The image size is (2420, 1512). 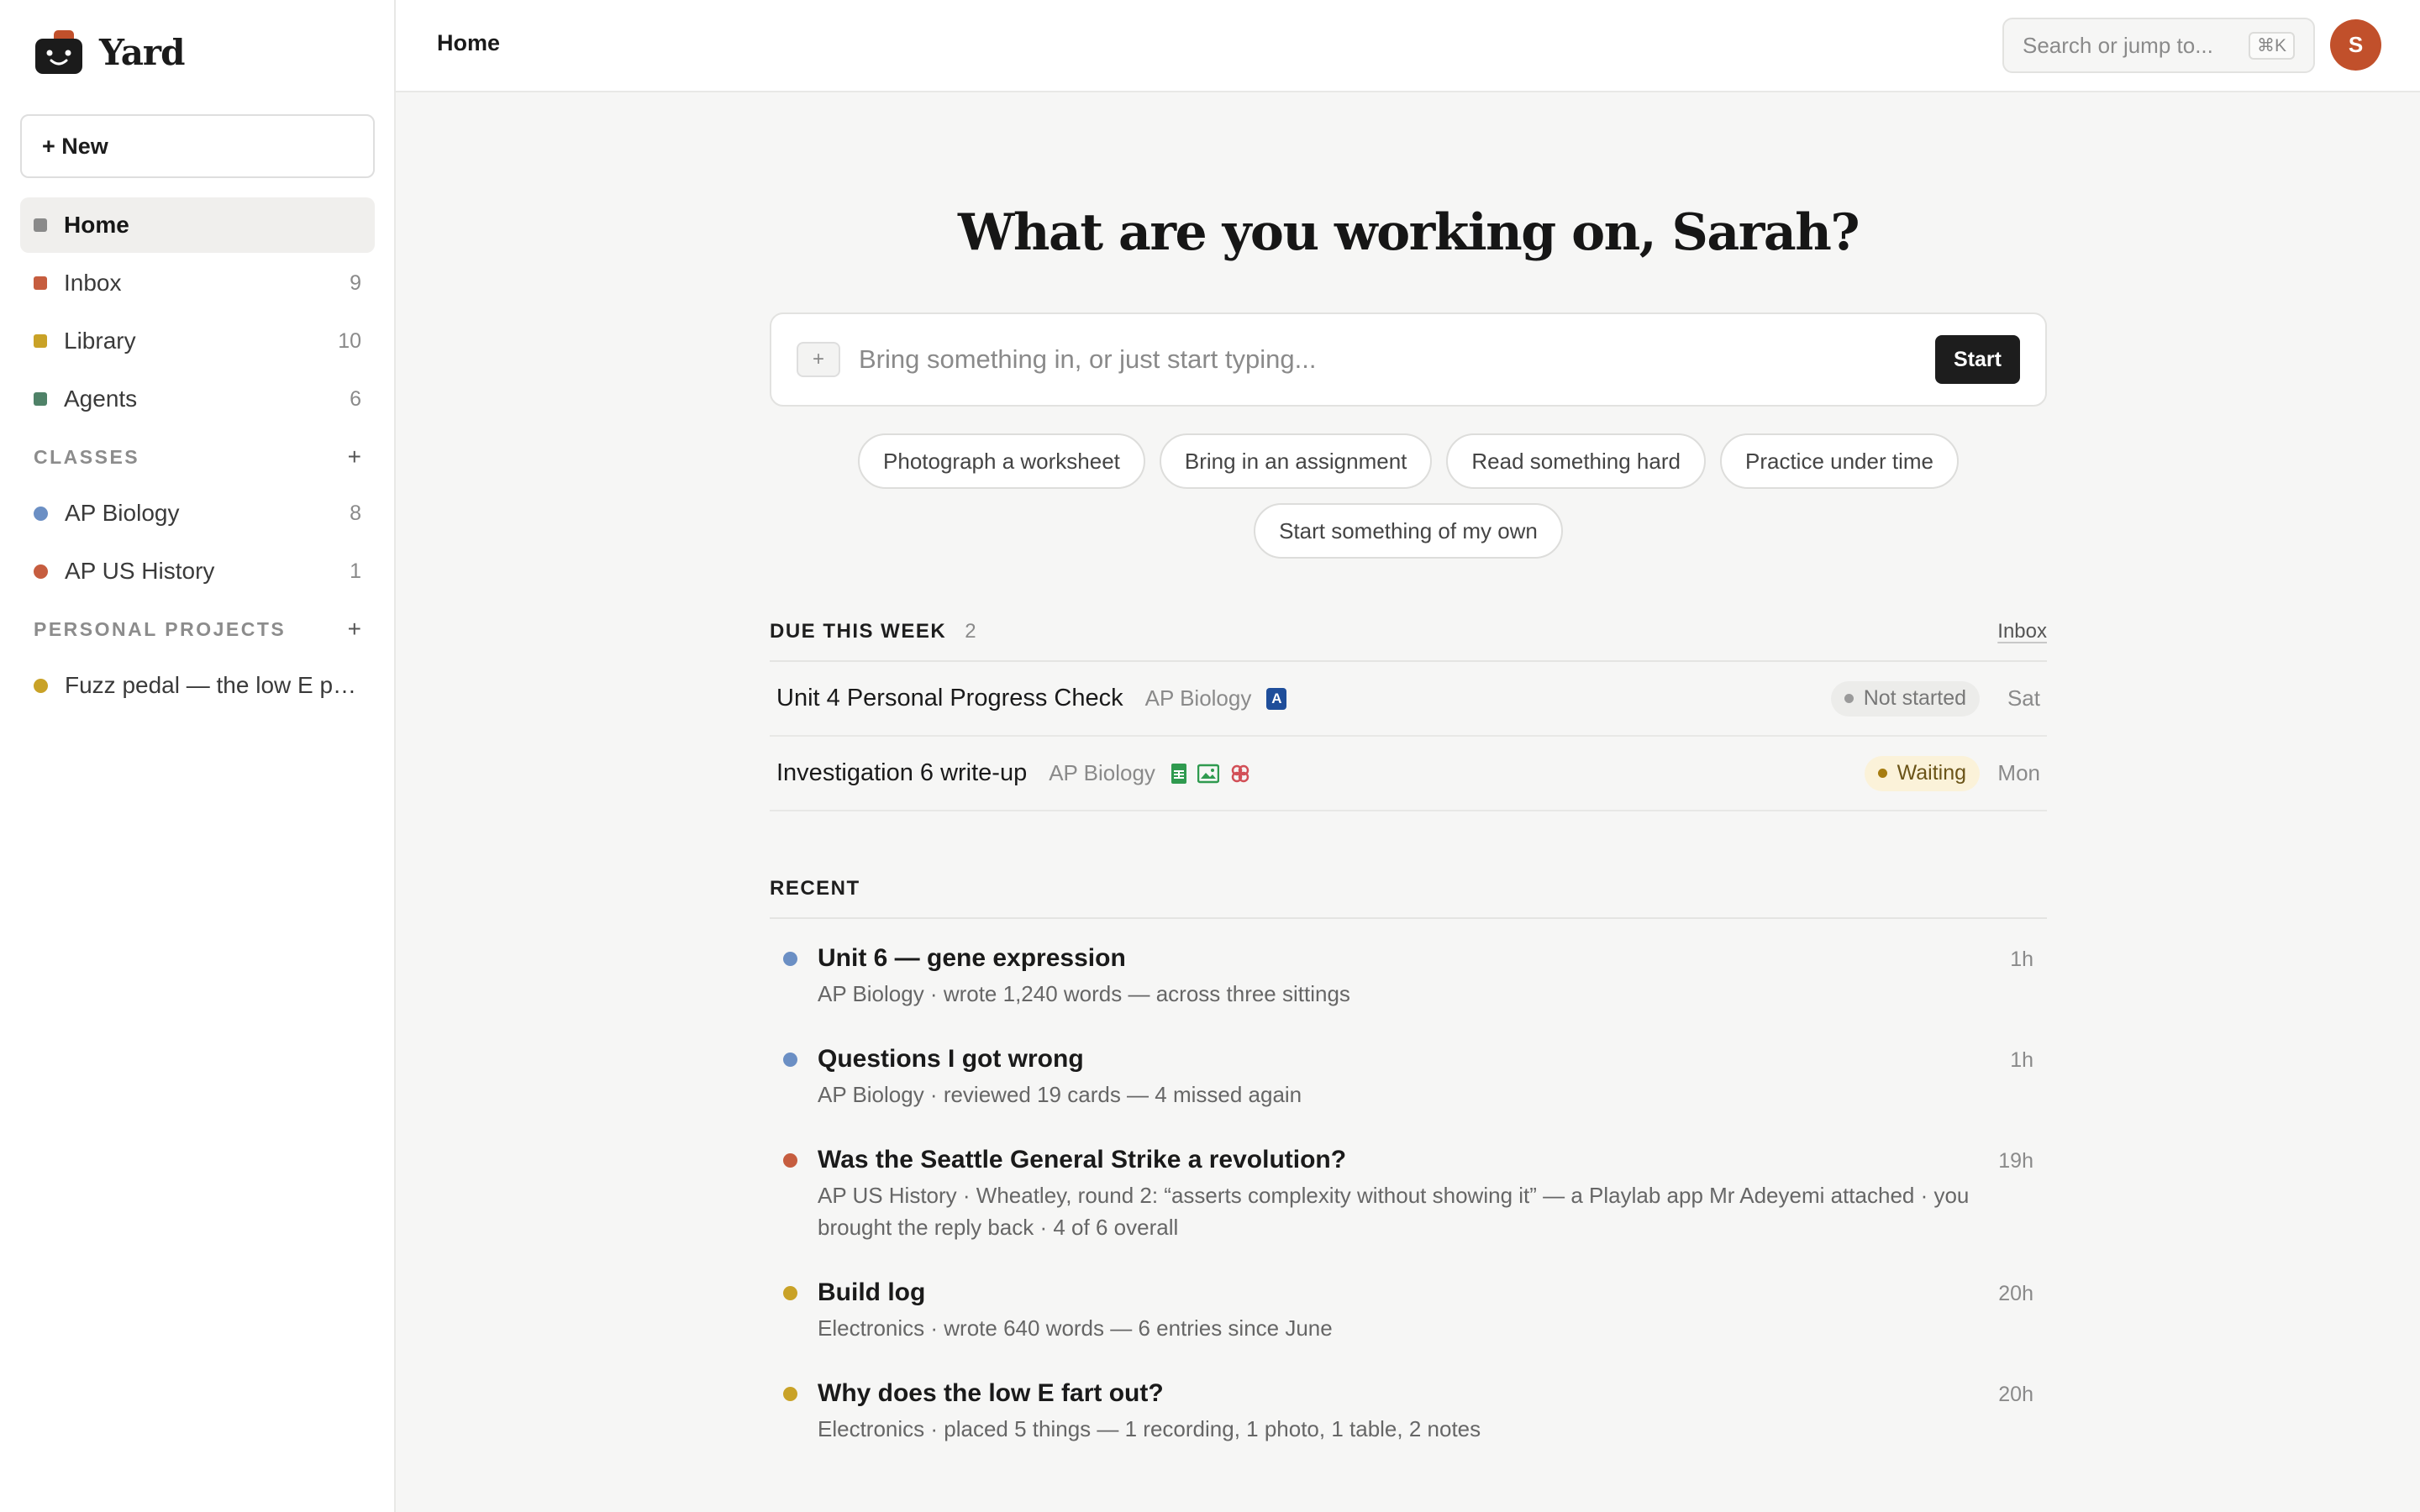 I want to click on chip-photograph-worksheet: Photograph a worksheet, so click(x=1001, y=461).